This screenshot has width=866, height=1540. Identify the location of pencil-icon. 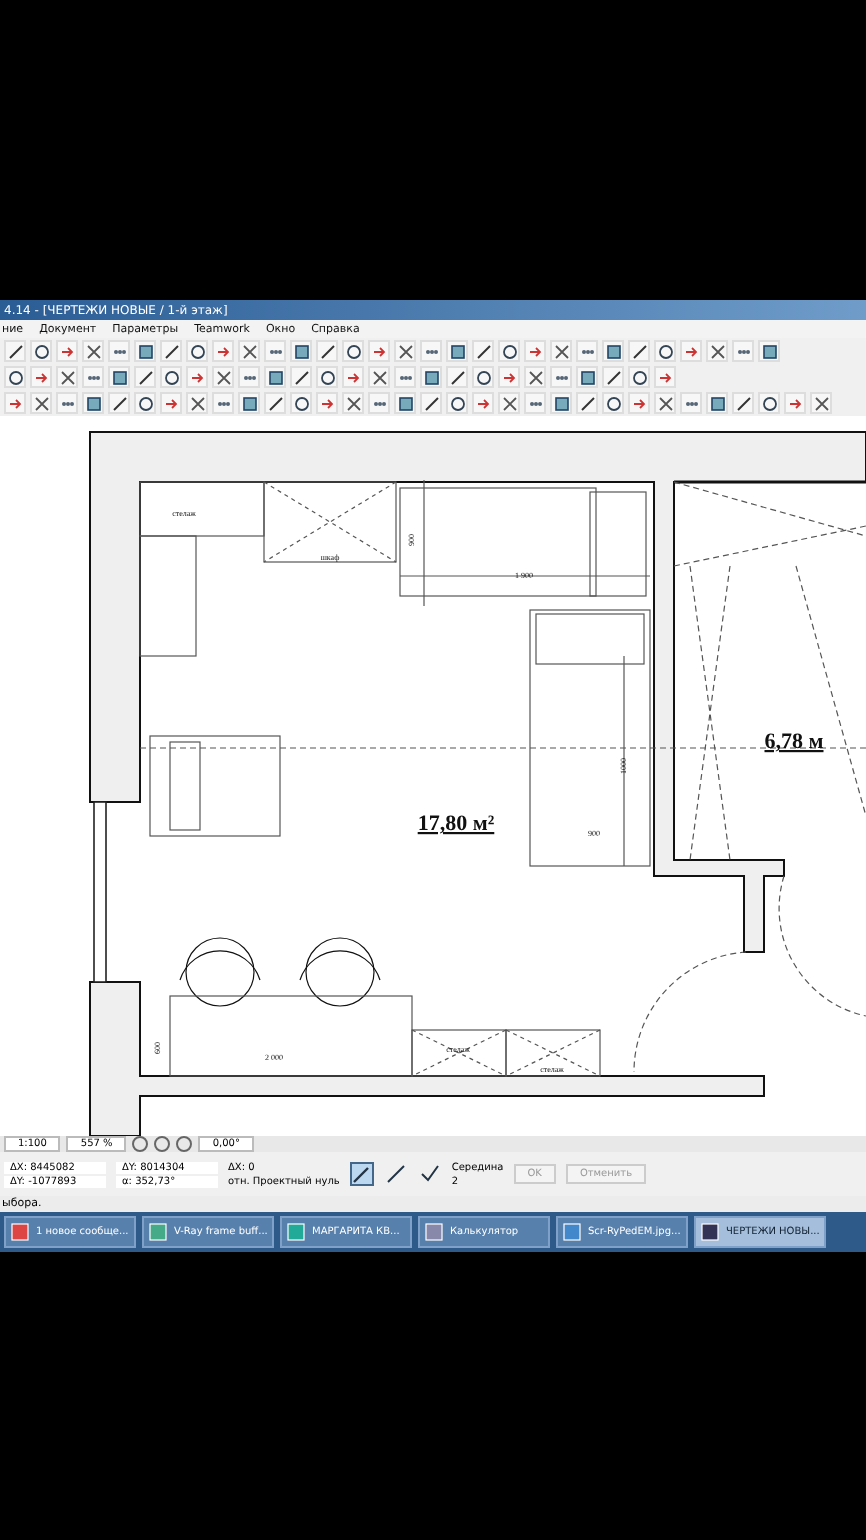
(361, 1174).